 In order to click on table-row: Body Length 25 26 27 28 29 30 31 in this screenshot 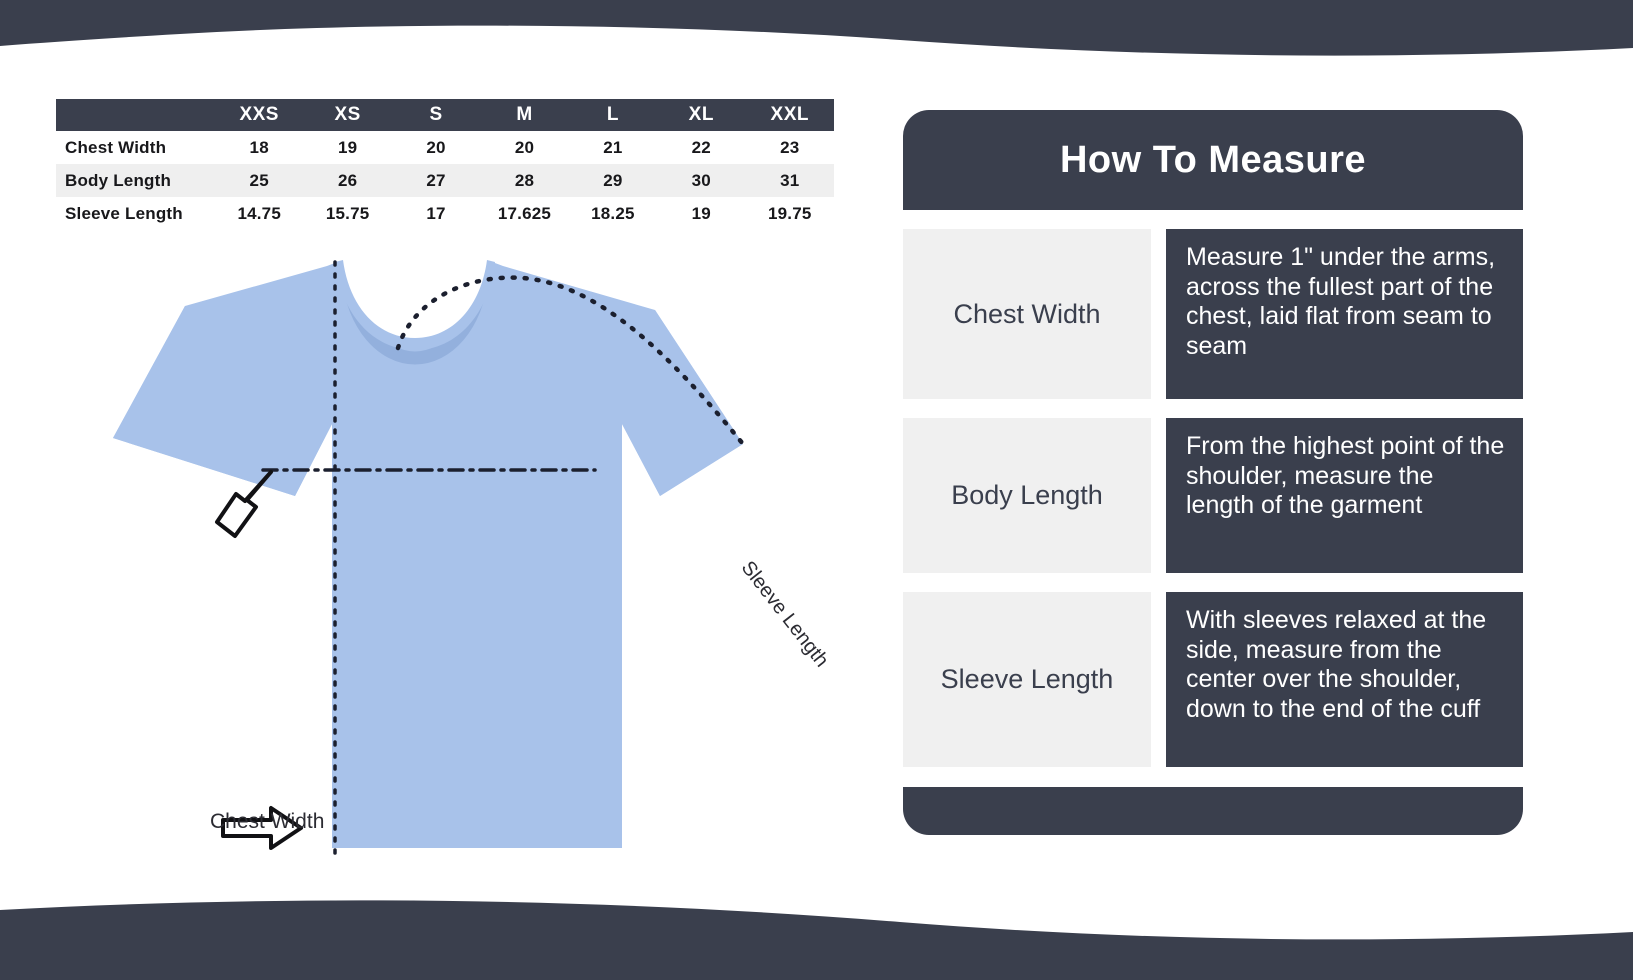, I will do `click(445, 180)`.